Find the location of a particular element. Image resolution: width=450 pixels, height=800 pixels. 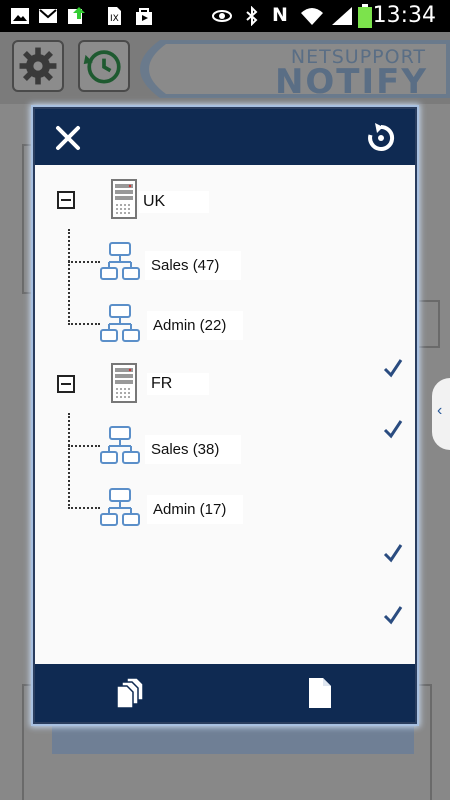

chevron-left-icon: ‹ is located at coordinates (440, 410).